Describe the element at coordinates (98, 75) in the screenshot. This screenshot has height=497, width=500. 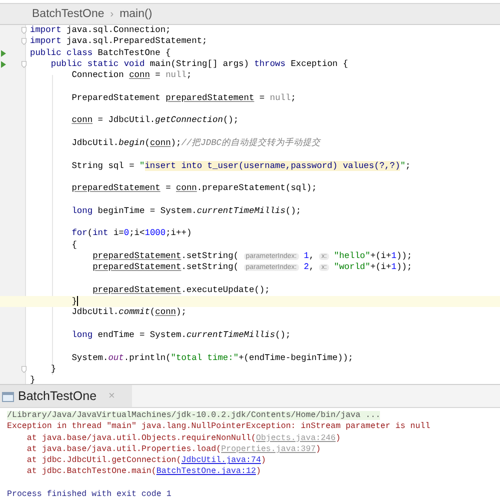
I see `code-text: Connection` at that location.